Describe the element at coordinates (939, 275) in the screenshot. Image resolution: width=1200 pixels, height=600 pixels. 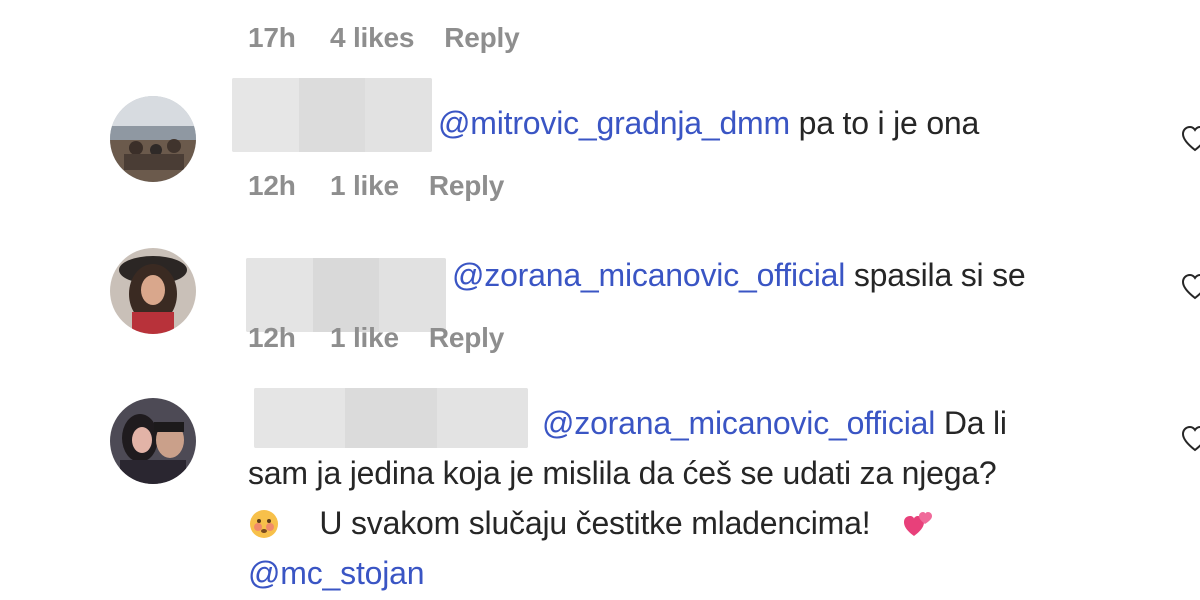
I see `comment-text: spasila si se` at that location.